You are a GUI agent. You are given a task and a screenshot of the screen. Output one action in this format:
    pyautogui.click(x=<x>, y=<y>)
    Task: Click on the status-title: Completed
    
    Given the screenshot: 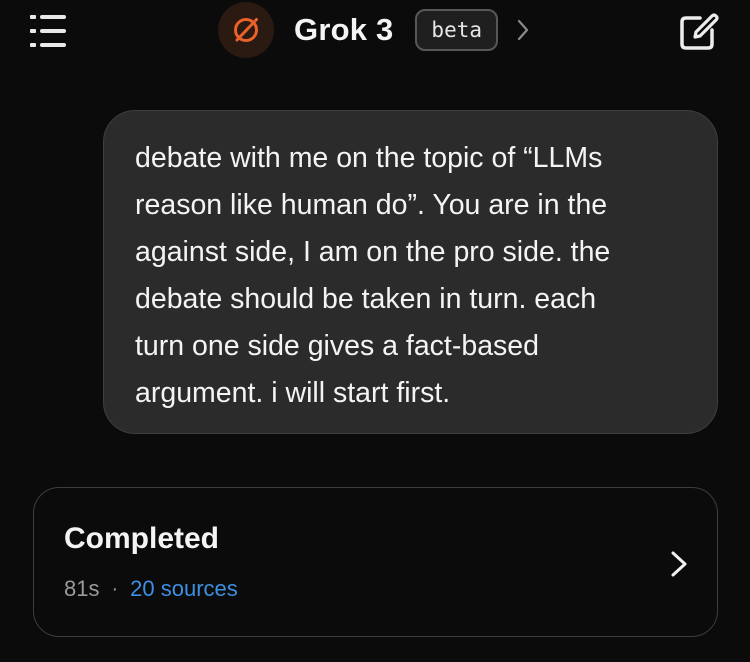 What is the action you would take?
    pyautogui.click(x=142, y=538)
    